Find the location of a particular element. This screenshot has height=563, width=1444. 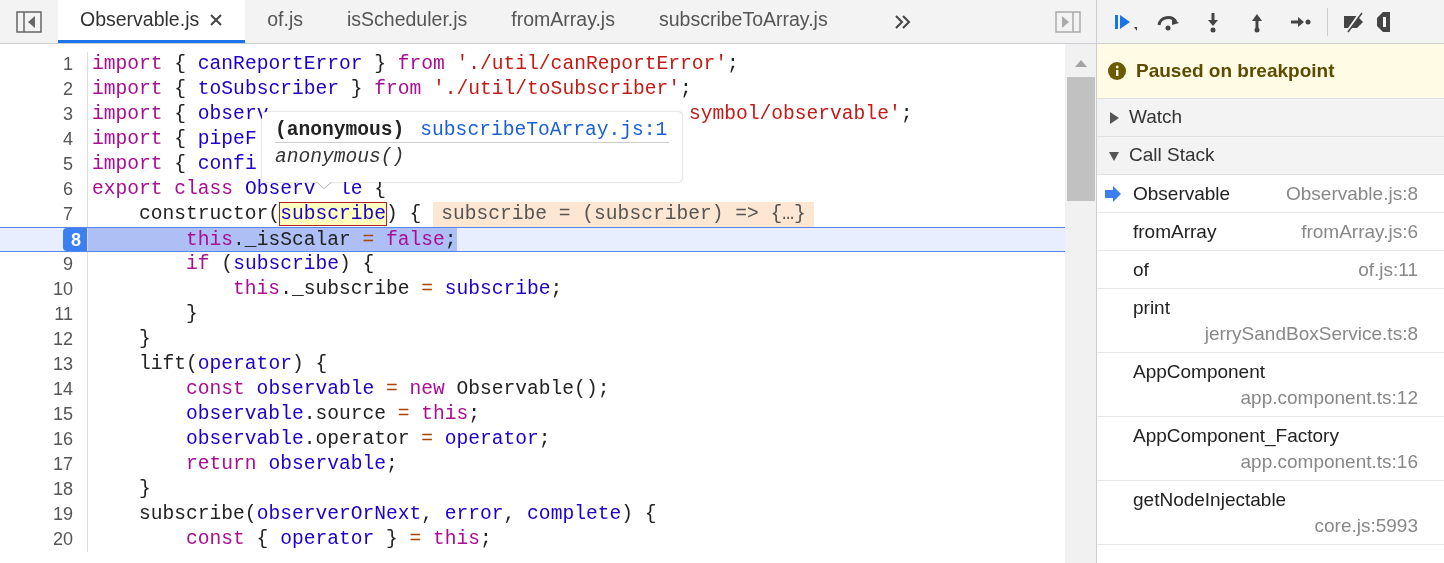

code-line: this._subscribe = subscribe; is located at coordinates (397, 289).